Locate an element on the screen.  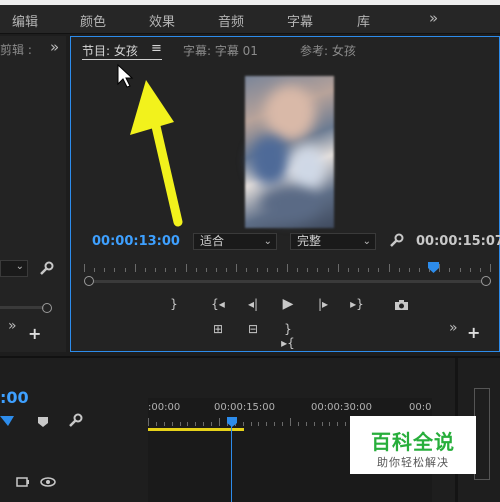
scrollbar-right-handle is located at coordinates (486, 281).